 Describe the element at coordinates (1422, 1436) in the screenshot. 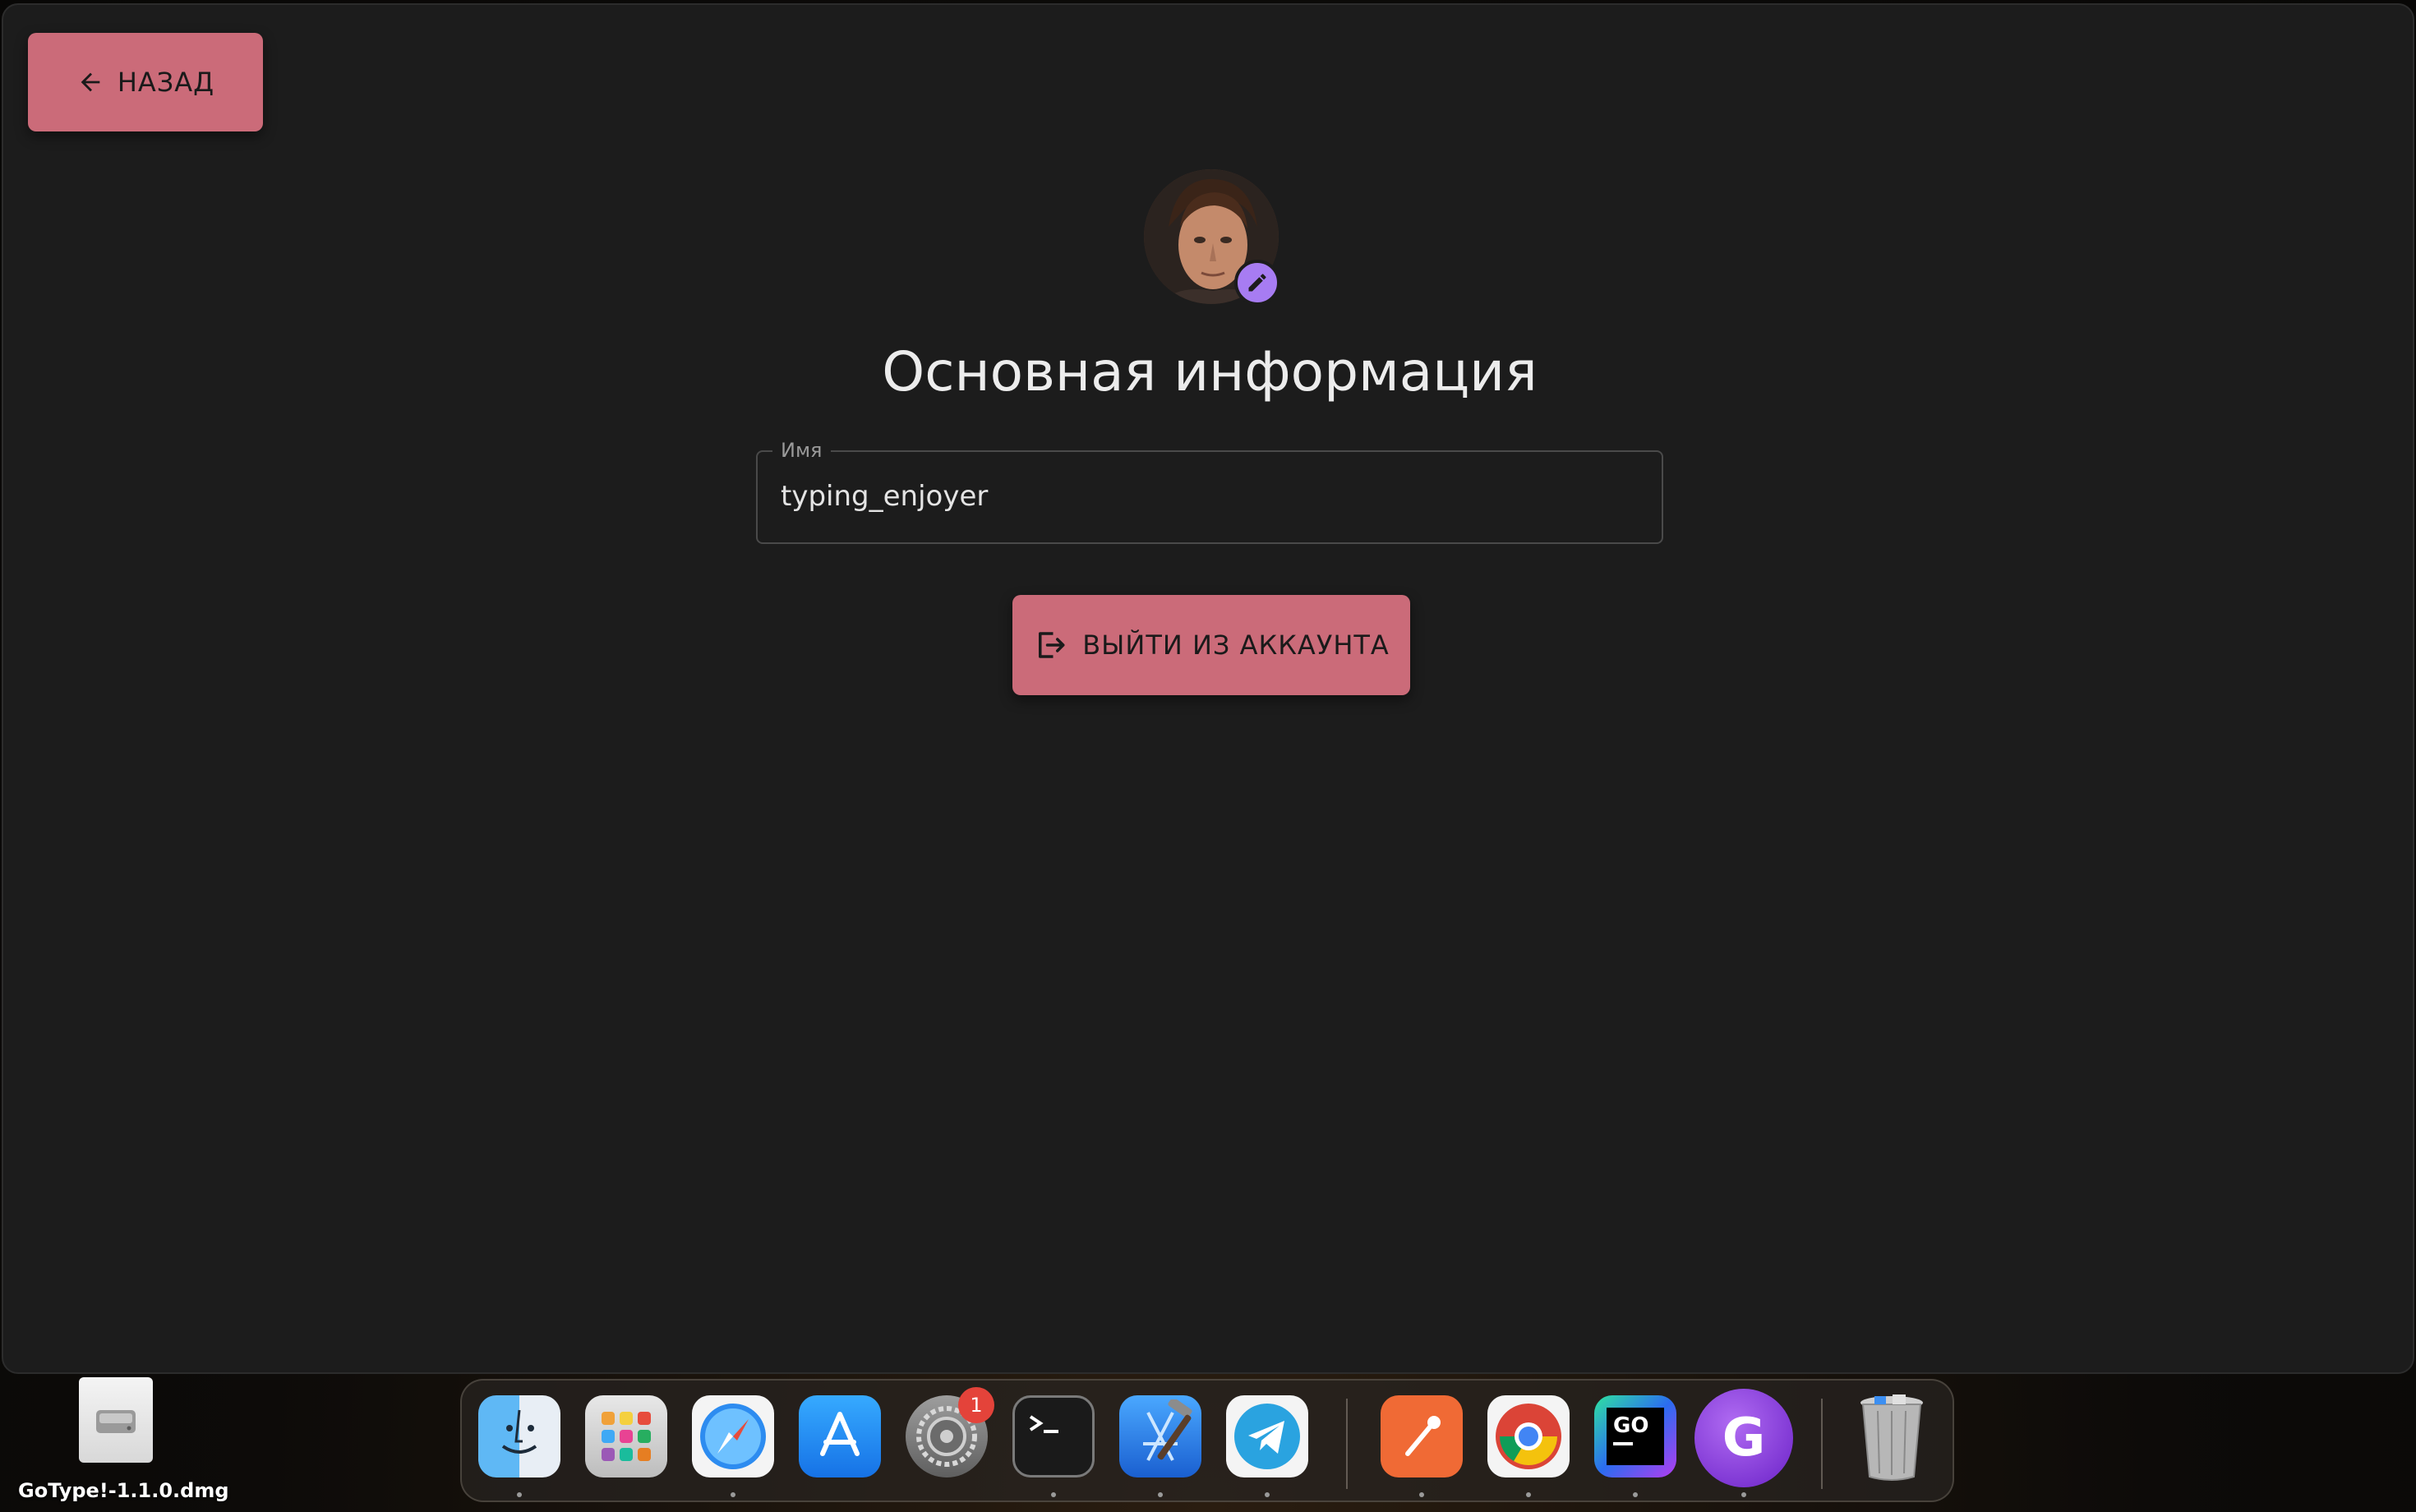

I see `postman-icon` at that location.